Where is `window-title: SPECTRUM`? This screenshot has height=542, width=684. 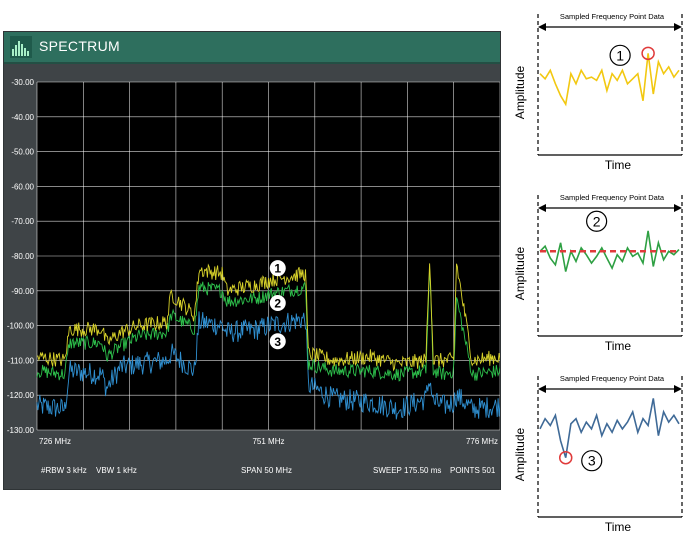
window-title: SPECTRUM is located at coordinates (79, 46).